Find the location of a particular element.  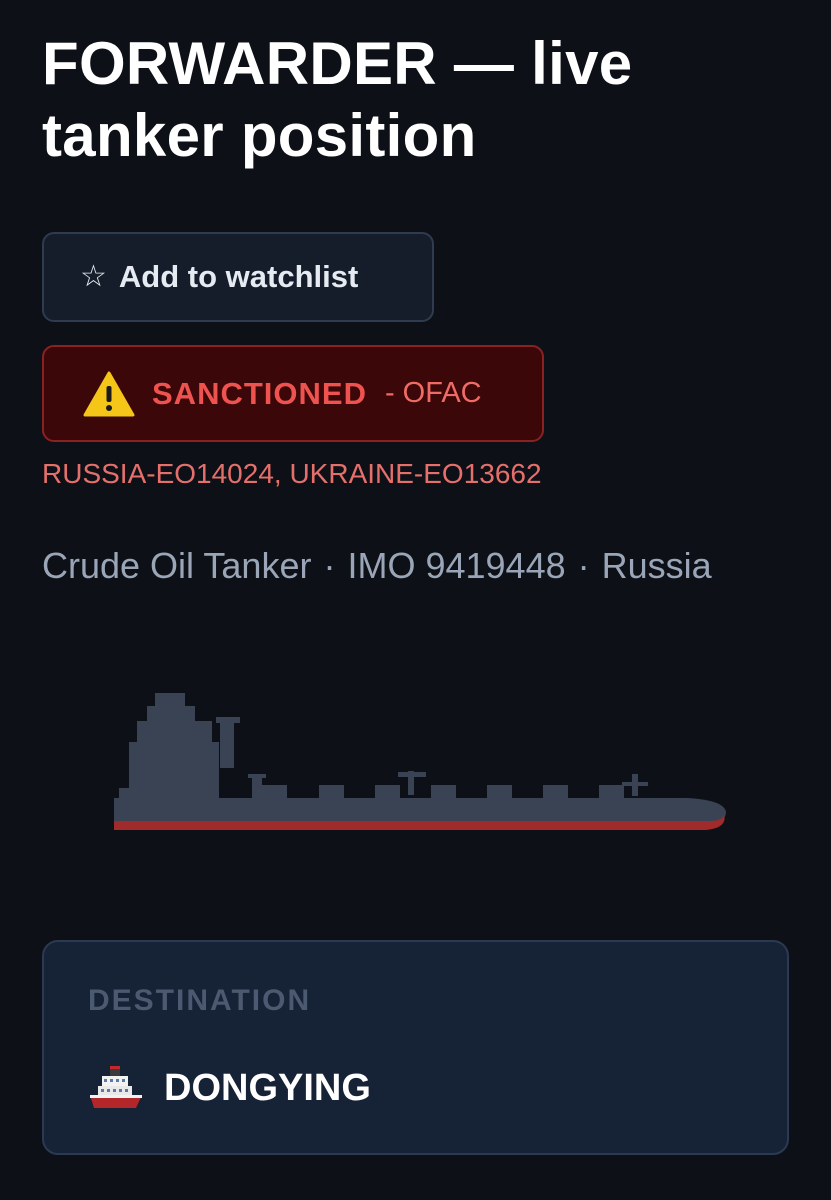

vessel-type: Crude Oil Tanker is located at coordinates (177, 565).